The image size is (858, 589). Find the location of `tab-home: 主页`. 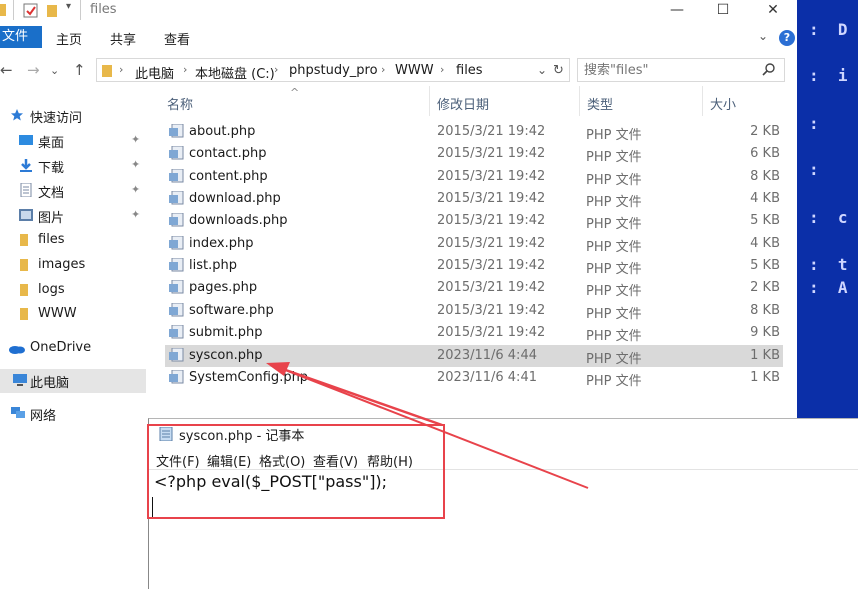

tab-home: 主页 is located at coordinates (69, 38).